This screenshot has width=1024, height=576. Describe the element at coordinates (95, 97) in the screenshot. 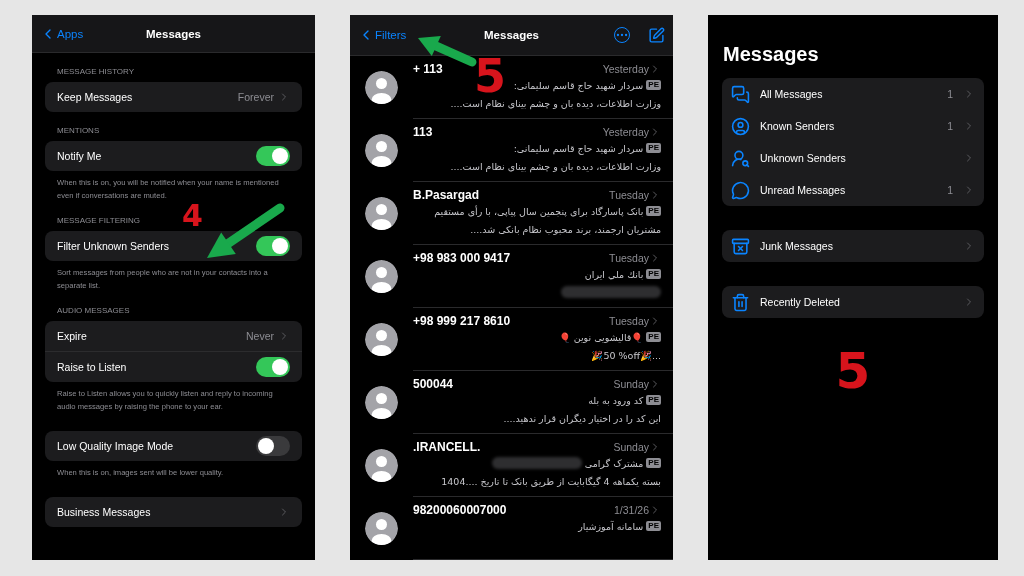

I see `row-label: Keep Messages` at that location.